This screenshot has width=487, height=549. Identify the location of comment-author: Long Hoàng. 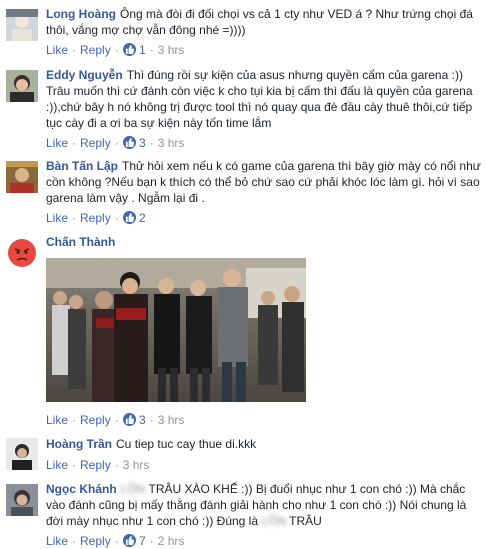
(81, 14).